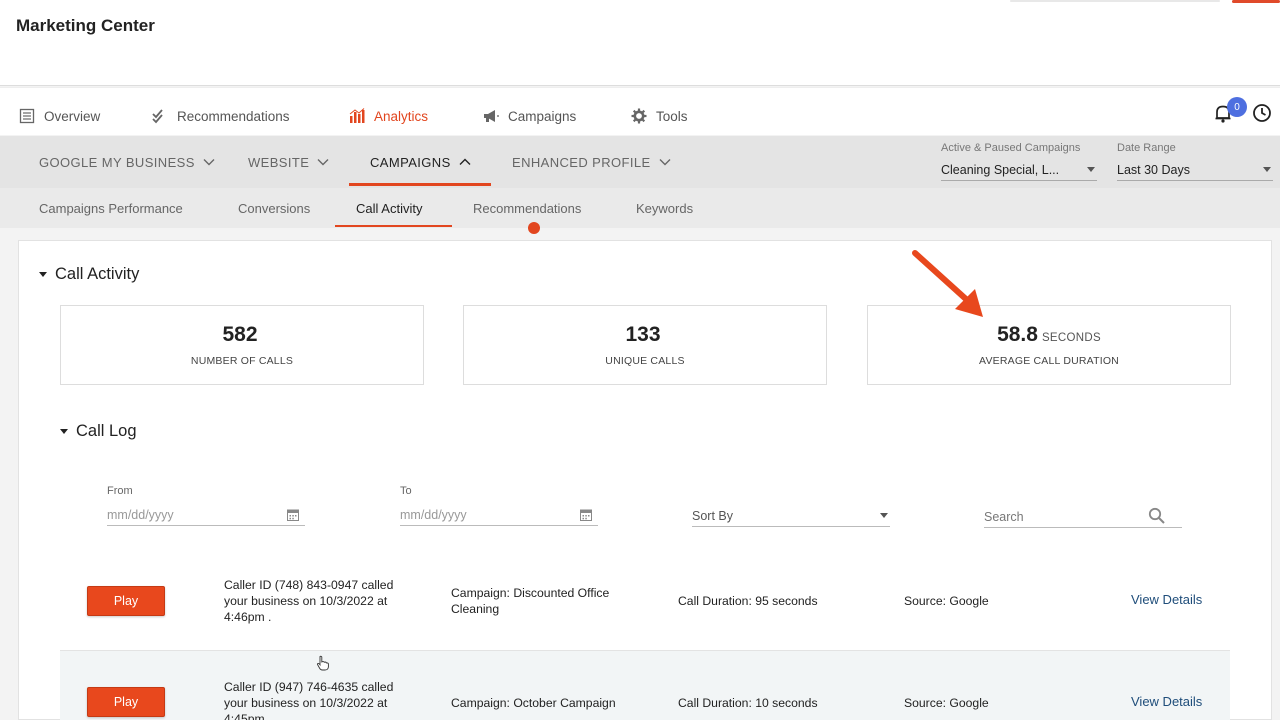 This screenshot has height=720, width=1280. Describe the element at coordinates (111, 208) in the screenshot. I see `tab-campaigns-performance: Campaigns Performance` at that location.